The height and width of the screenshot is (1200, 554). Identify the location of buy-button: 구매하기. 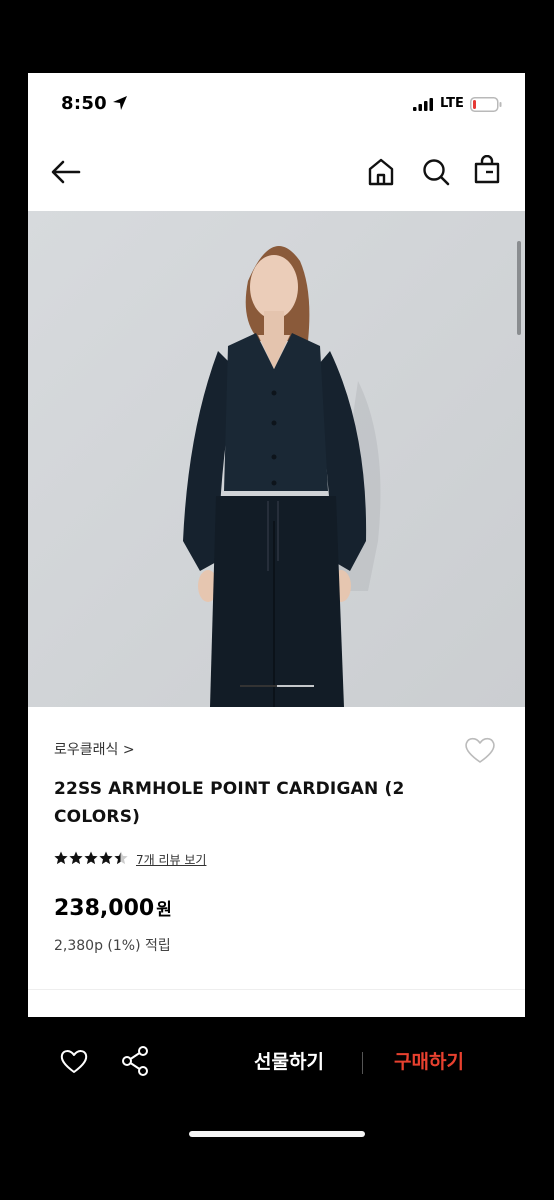
(429, 1060).